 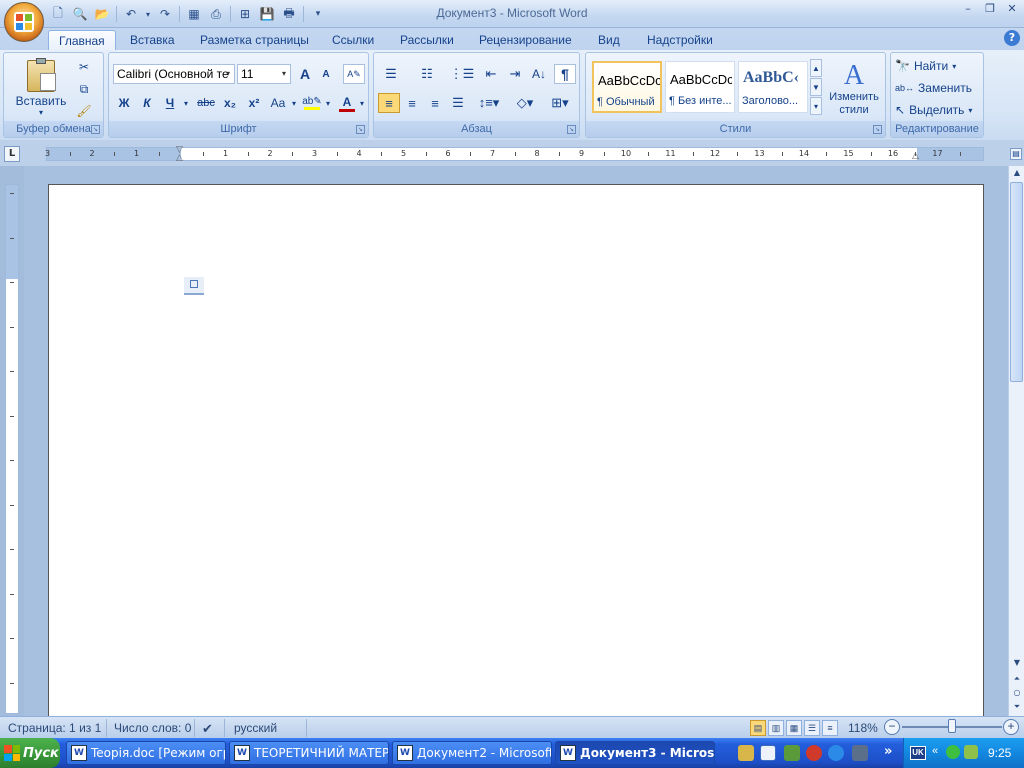 I want to click on align-center-icon: ≡, so click(x=412, y=103).